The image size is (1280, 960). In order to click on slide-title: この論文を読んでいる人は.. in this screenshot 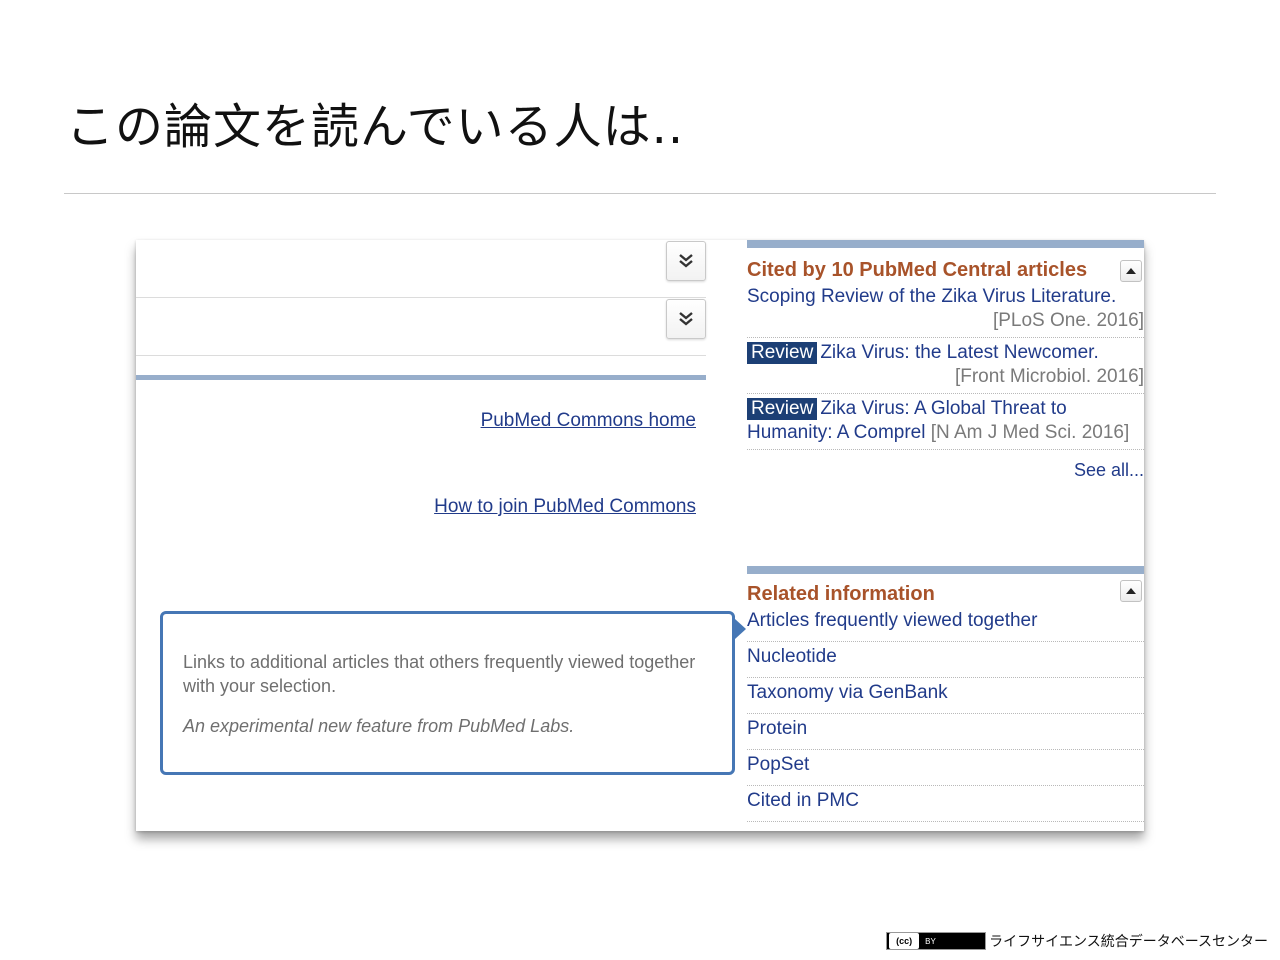, I will do `click(375, 127)`.